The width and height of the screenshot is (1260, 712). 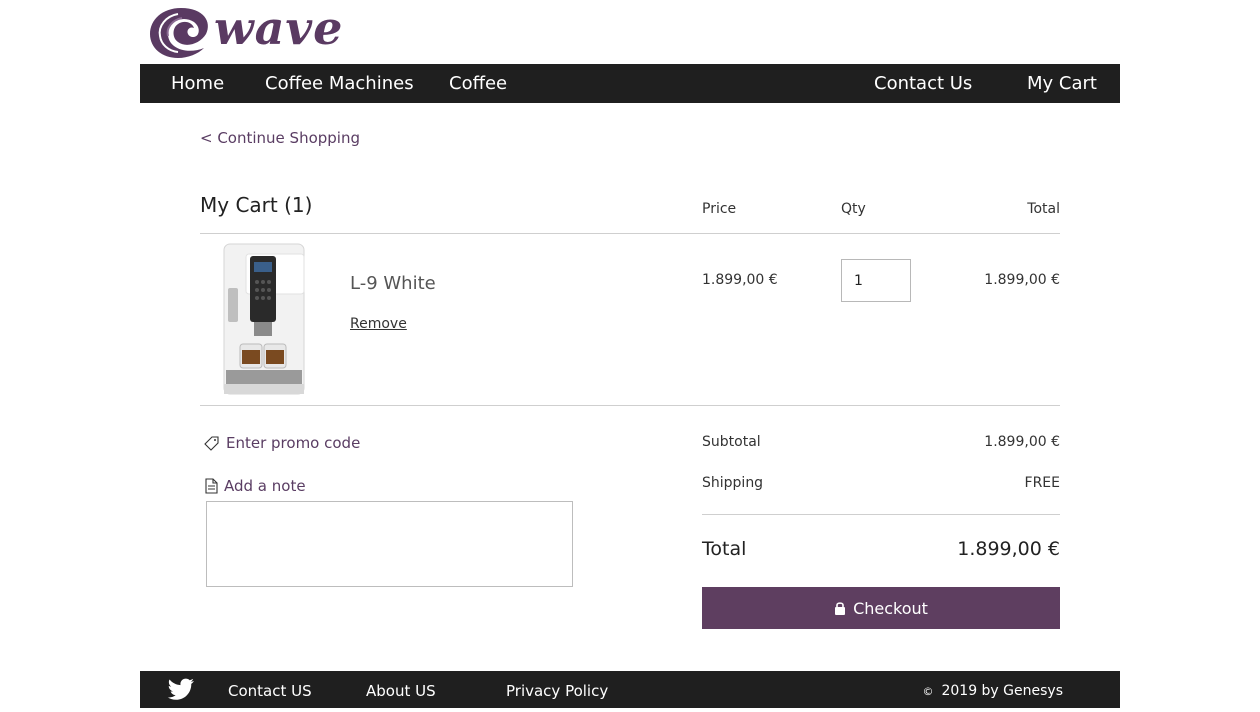 What do you see at coordinates (733, 483) in the screenshot?
I see `shipping-label: Shipping` at bounding box center [733, 483].